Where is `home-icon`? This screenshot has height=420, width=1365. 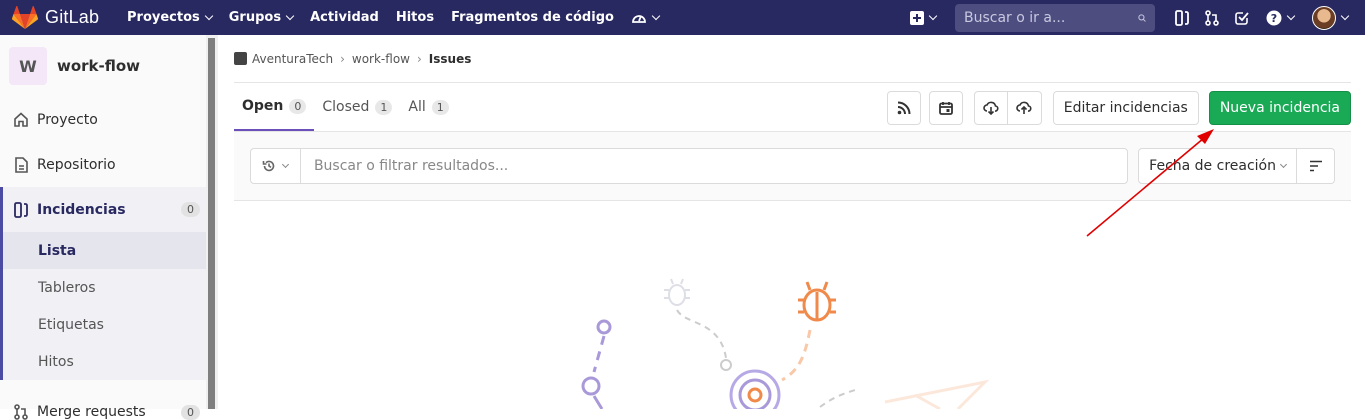
home-icon is located at coordinates (21, 120).